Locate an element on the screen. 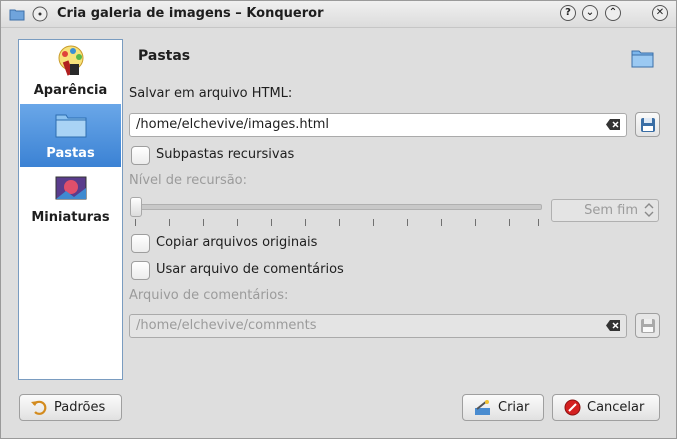  recursive-label: Subpastas recursivas is located at coordinates (225, 154).